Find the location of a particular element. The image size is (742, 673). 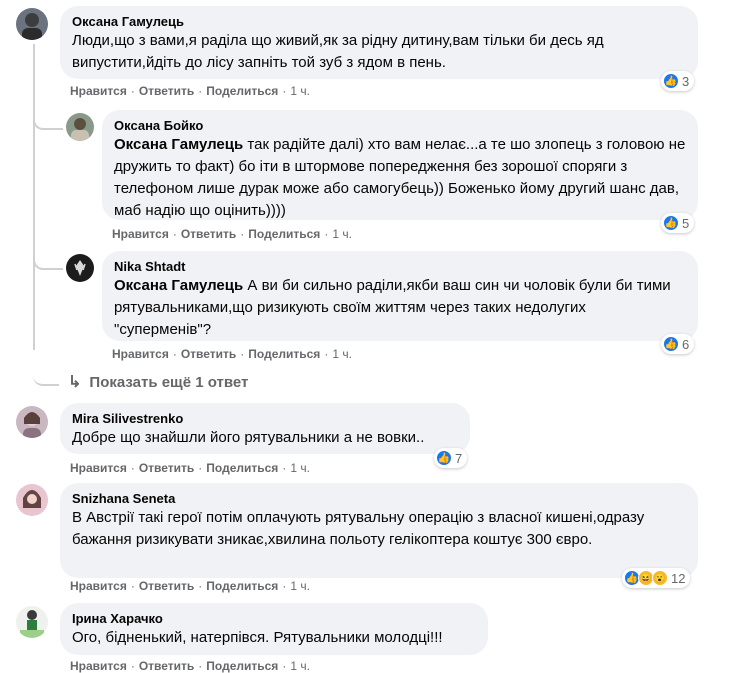

thread-line is located at coordinates (34, 197).